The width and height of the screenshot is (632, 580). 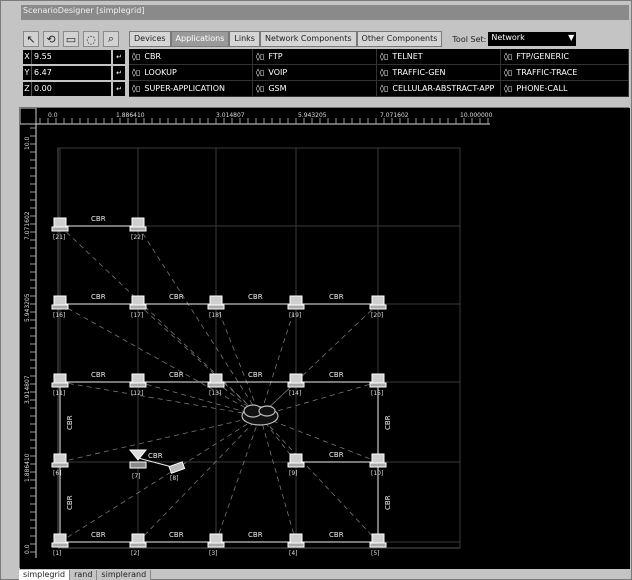 What do you see at coordinates (71, 73) in the screenshot?
I see `coord-y-input: 6.47` at bounding box center [71, 73].